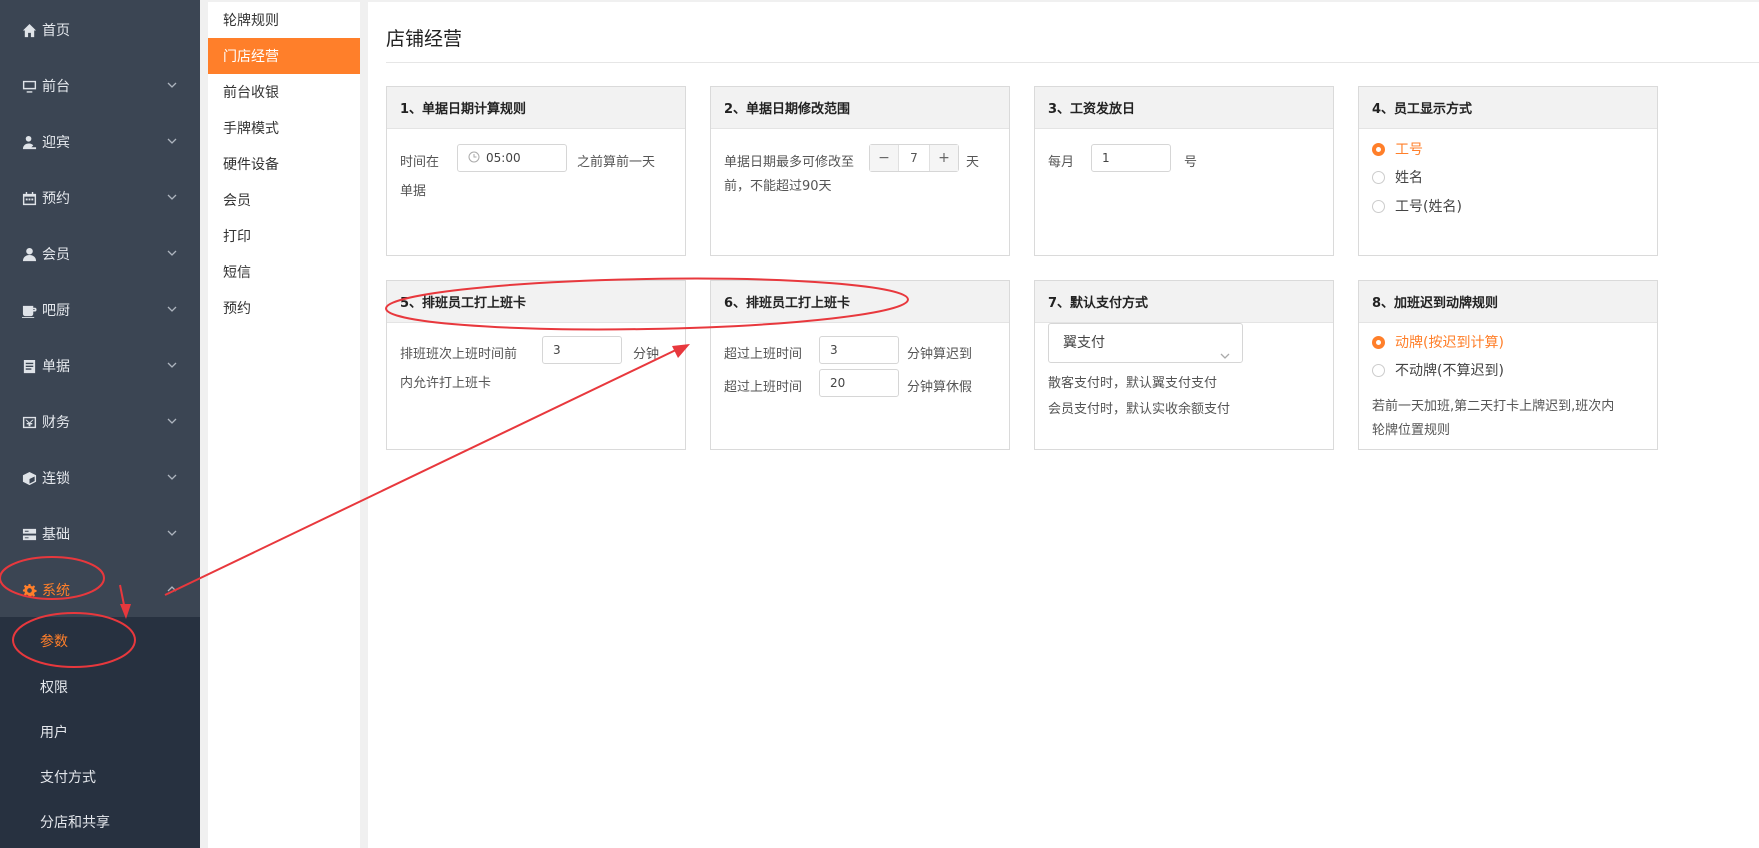  Describe the element at coordinates (1508, 108) in the screenshot. I see `card-title: 4、员工显示方式` at that location.